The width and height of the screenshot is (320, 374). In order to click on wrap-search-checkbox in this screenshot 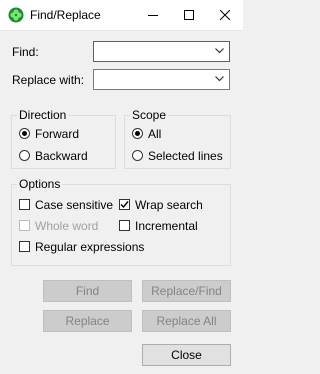, I will do `click(124, 204)`.